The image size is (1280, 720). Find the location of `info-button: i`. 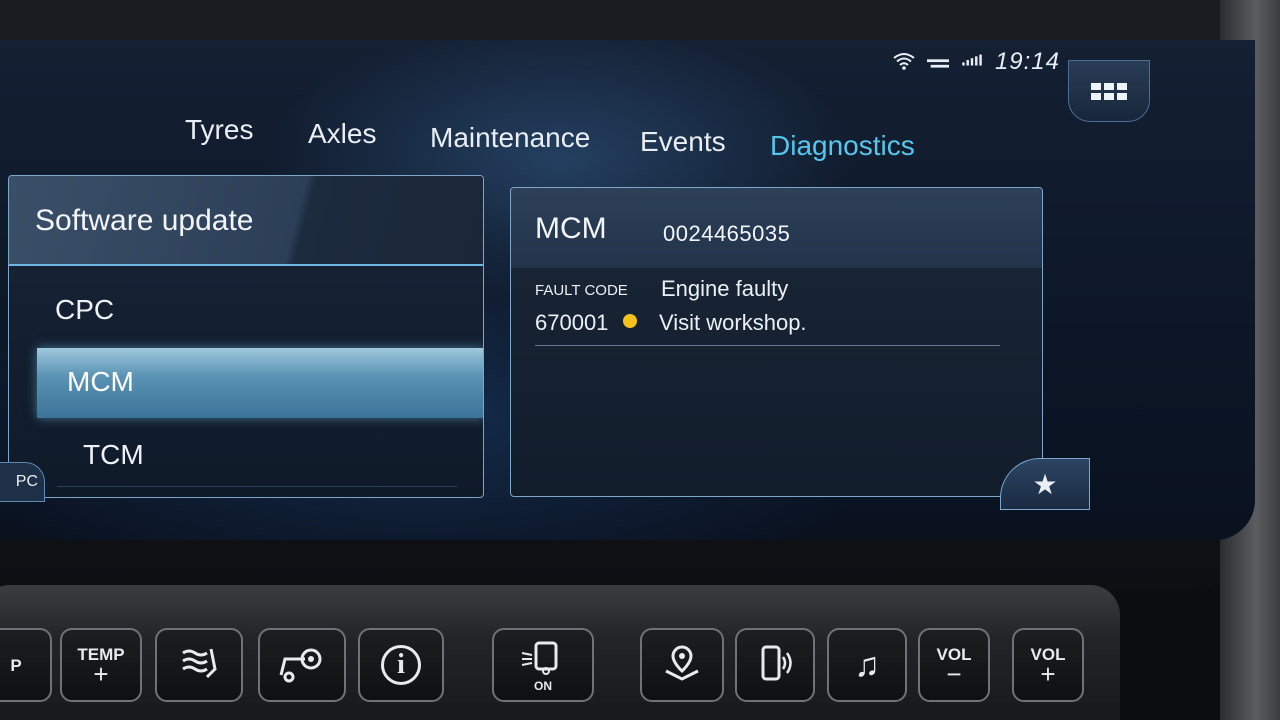

info-button: i is located at coordinates (401, 665).